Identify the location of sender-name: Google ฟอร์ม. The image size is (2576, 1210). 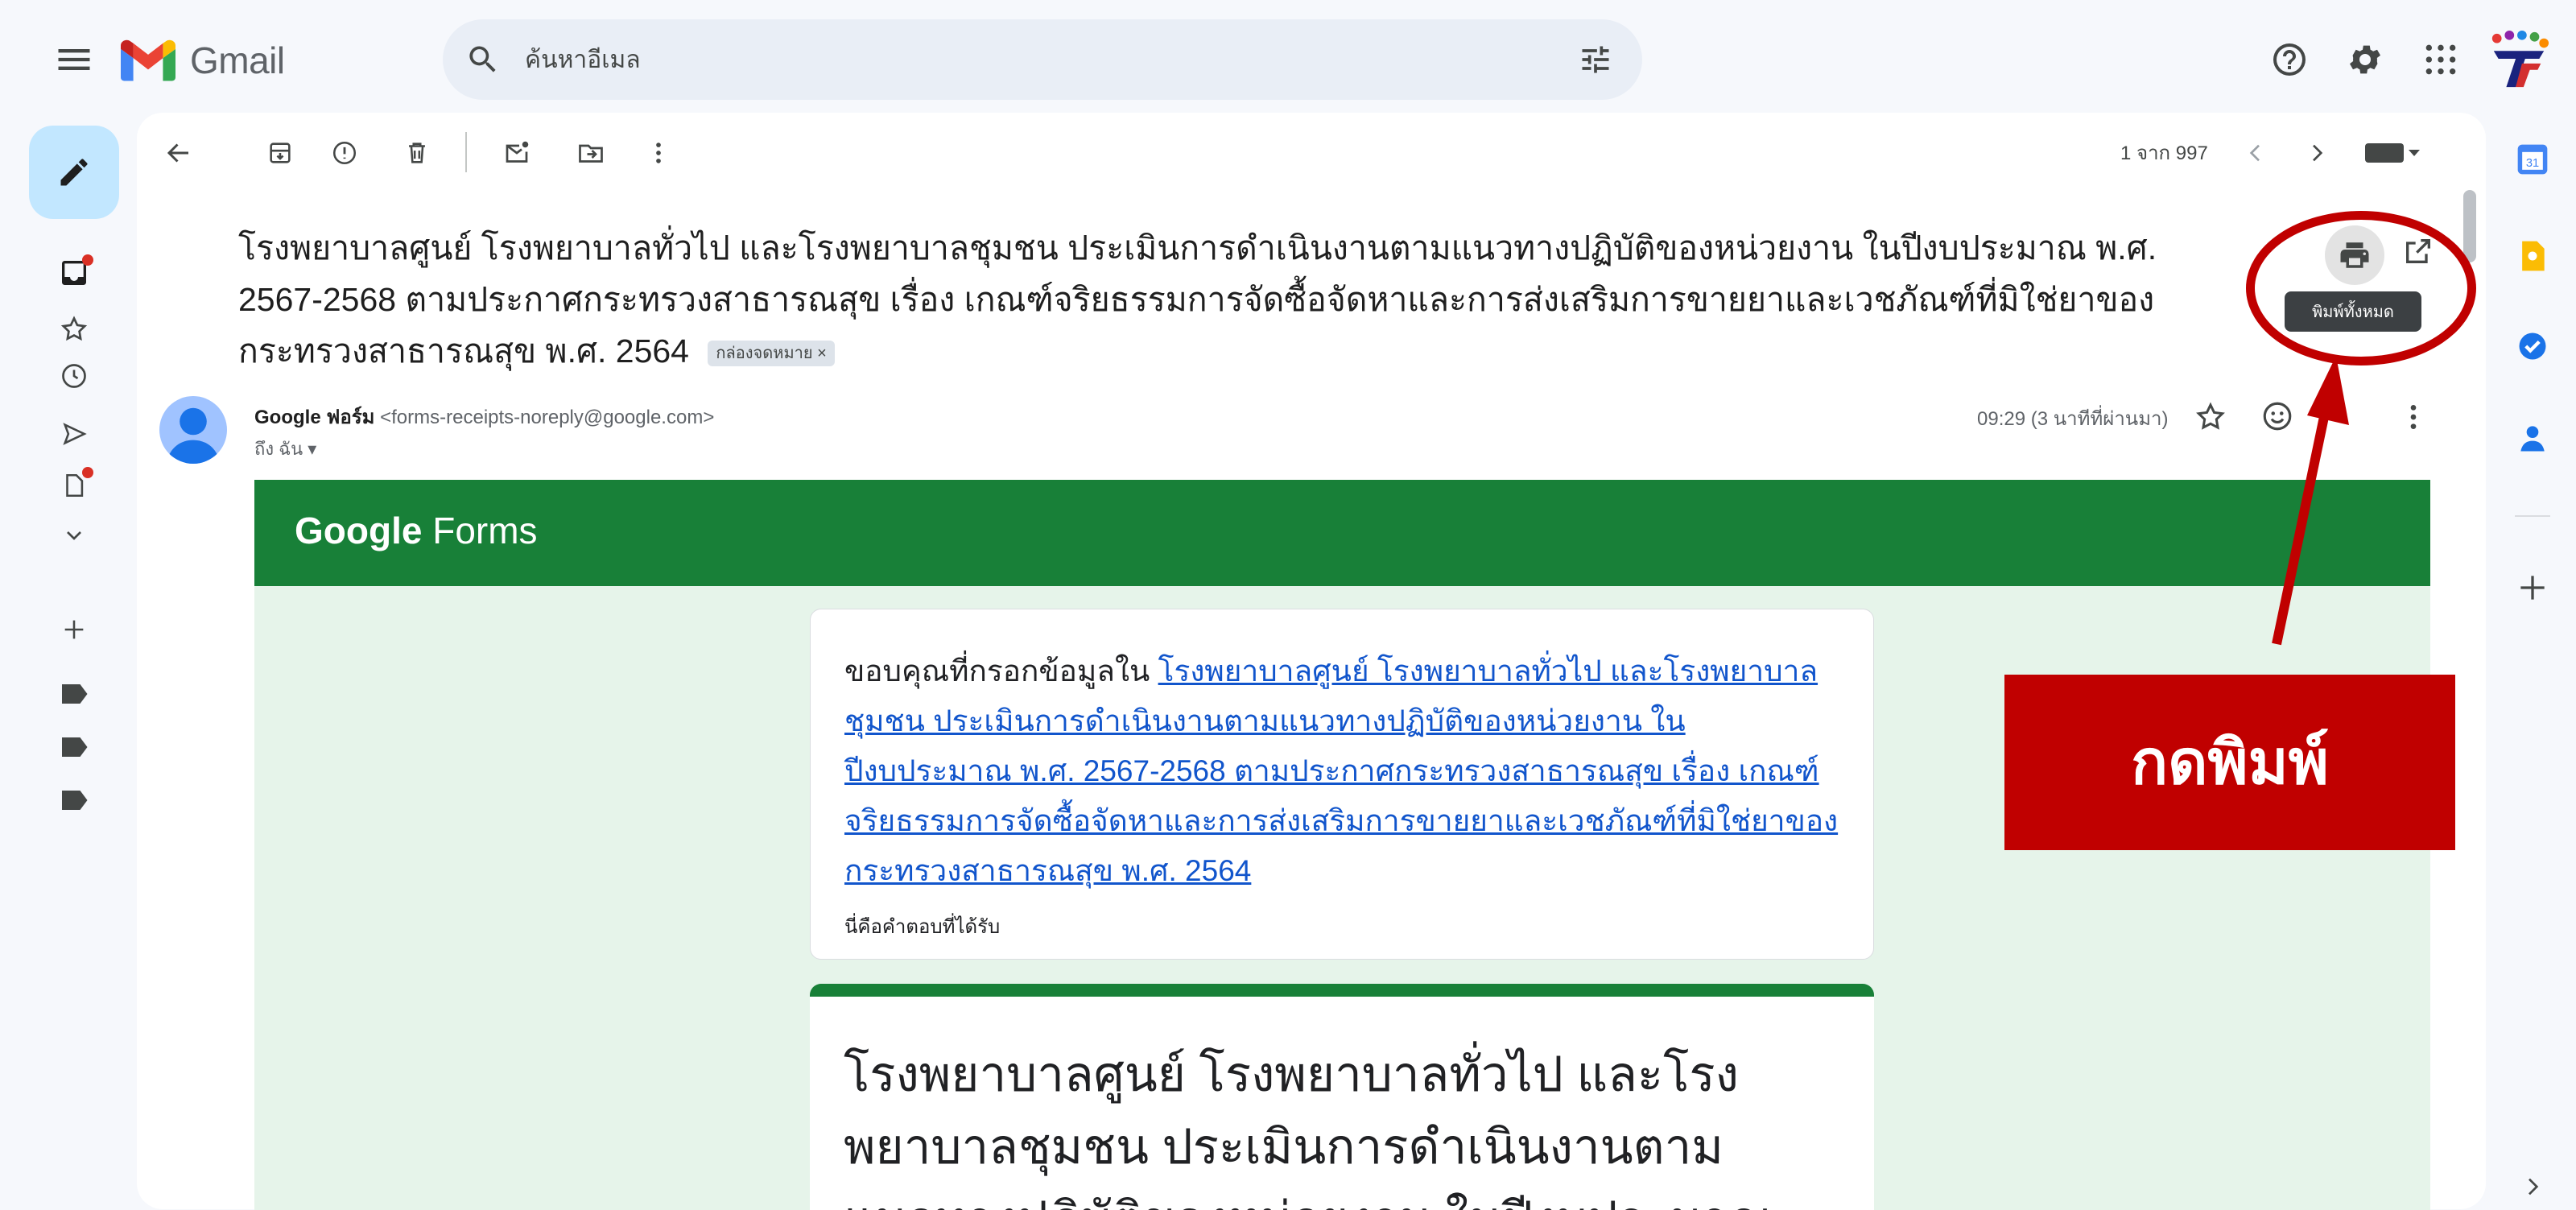
(314, 417).